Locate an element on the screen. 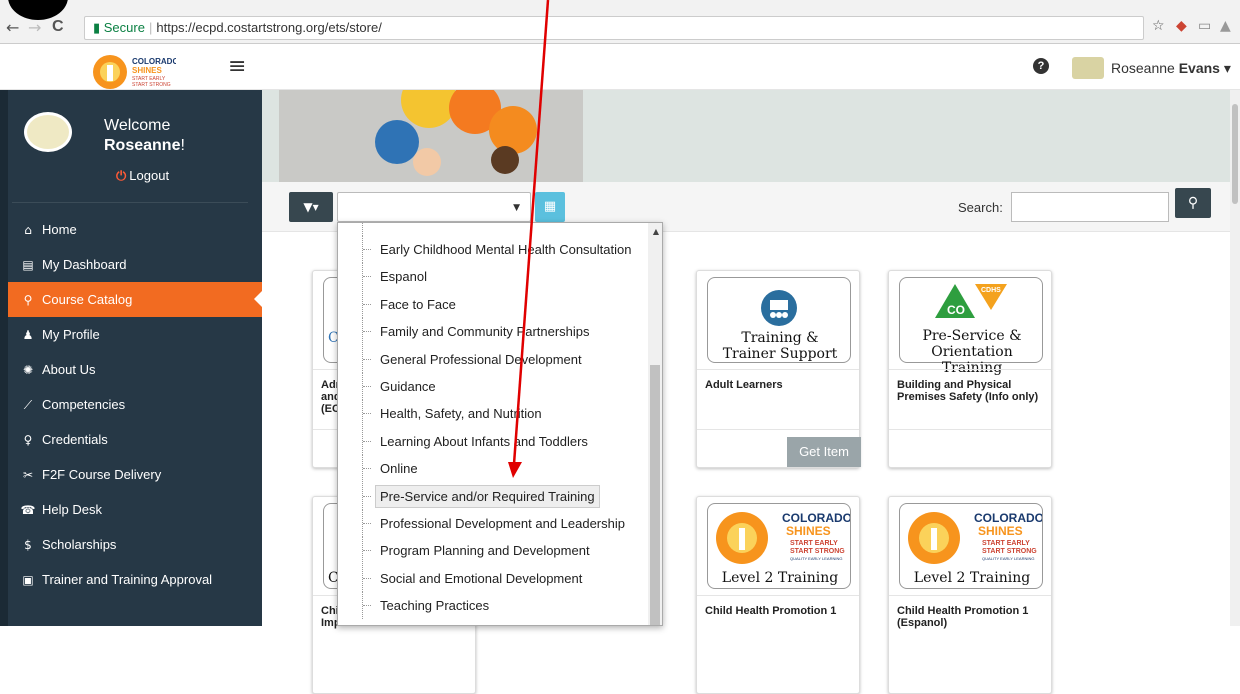  dropdown-option-label: Program Planning and Development is located at coordinates (485, 551).